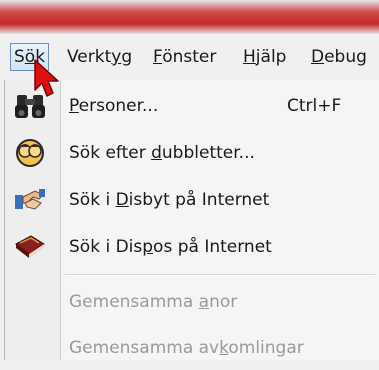 Image resolution: width=379 pixels, height=370 pixels. I want to click on menu-fonster: Fönster, so click(184, 57).